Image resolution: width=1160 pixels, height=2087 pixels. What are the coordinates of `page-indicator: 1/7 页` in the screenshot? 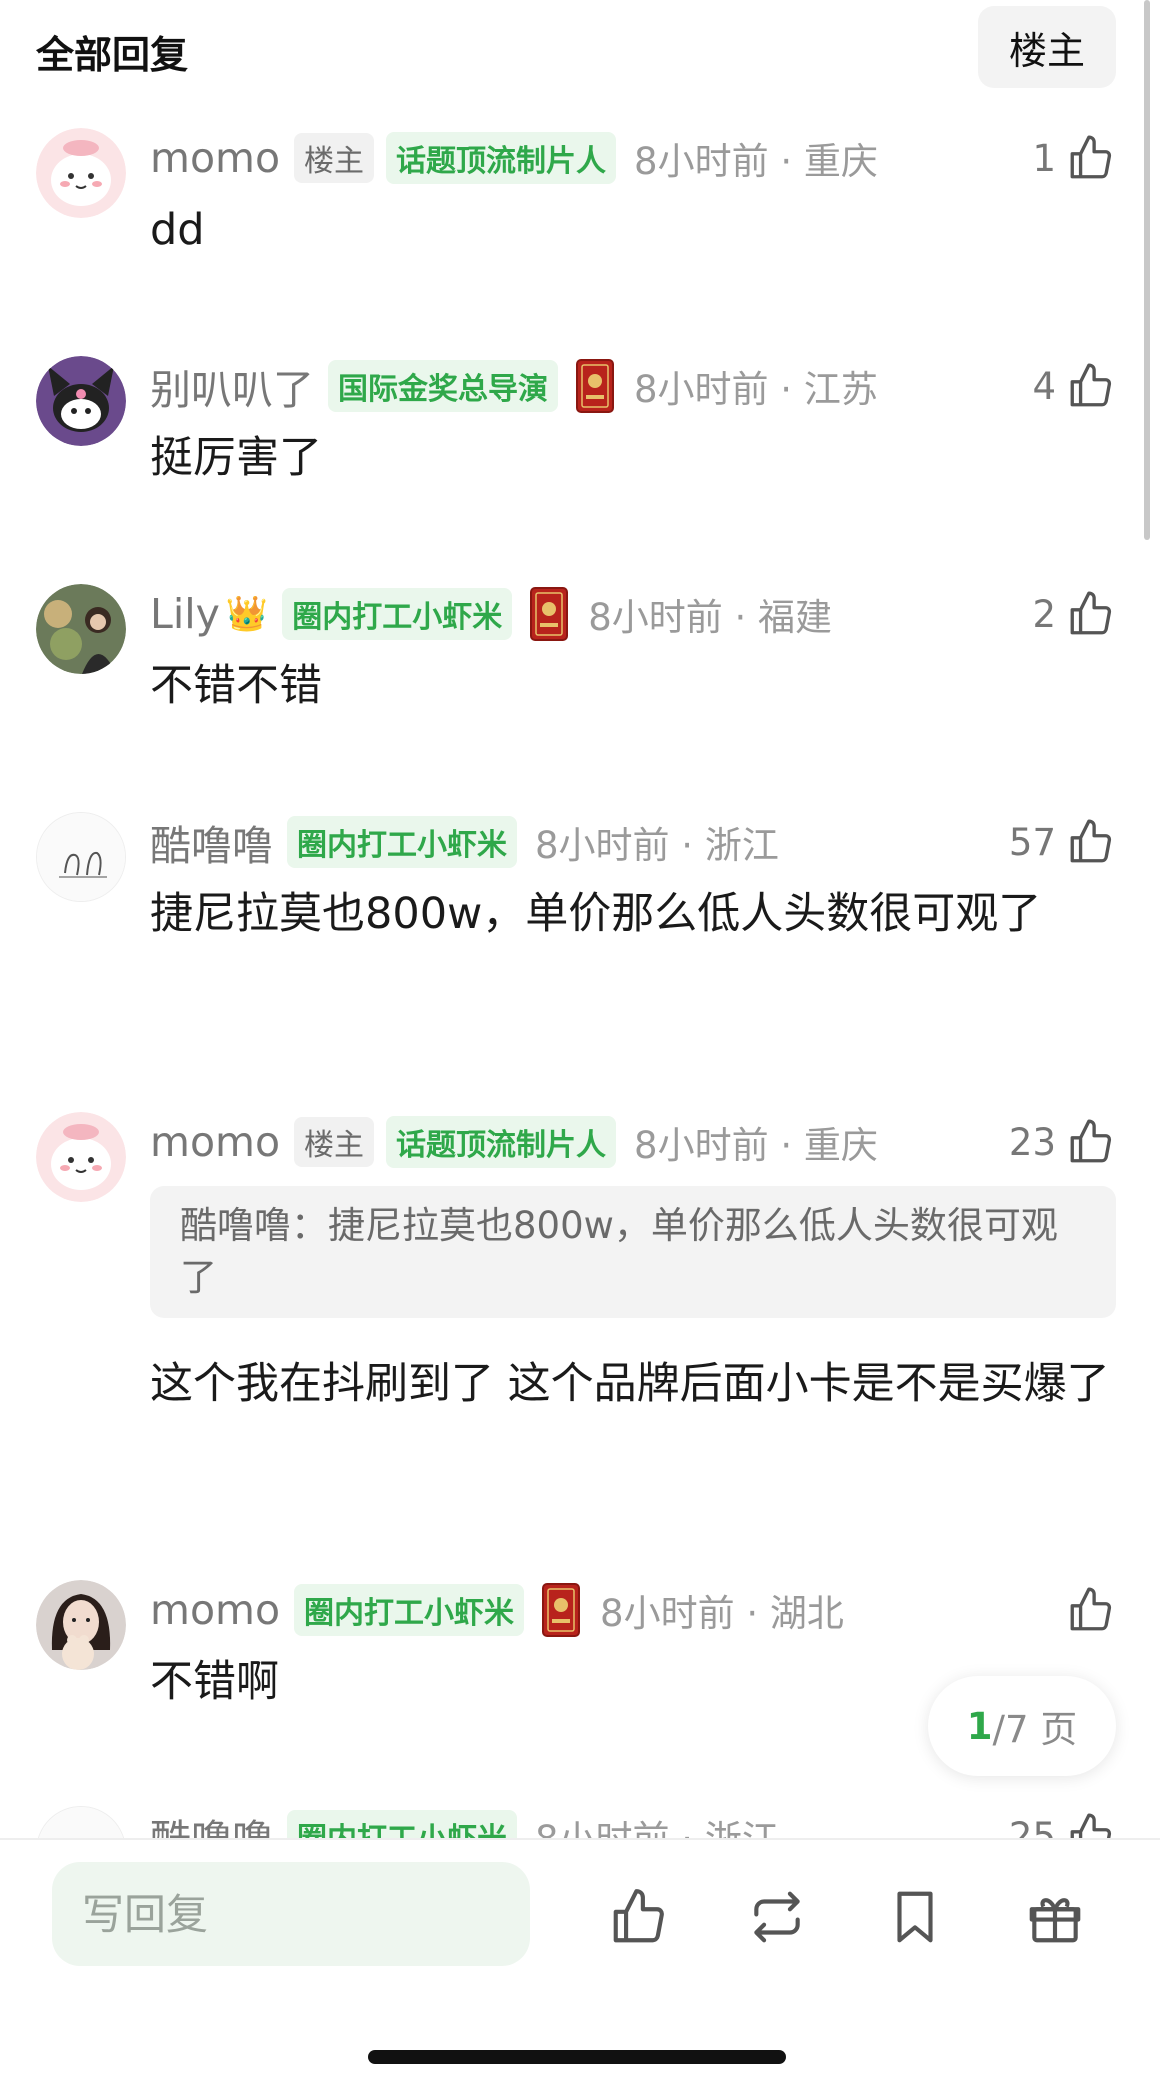 It's located at (1022, 1726).